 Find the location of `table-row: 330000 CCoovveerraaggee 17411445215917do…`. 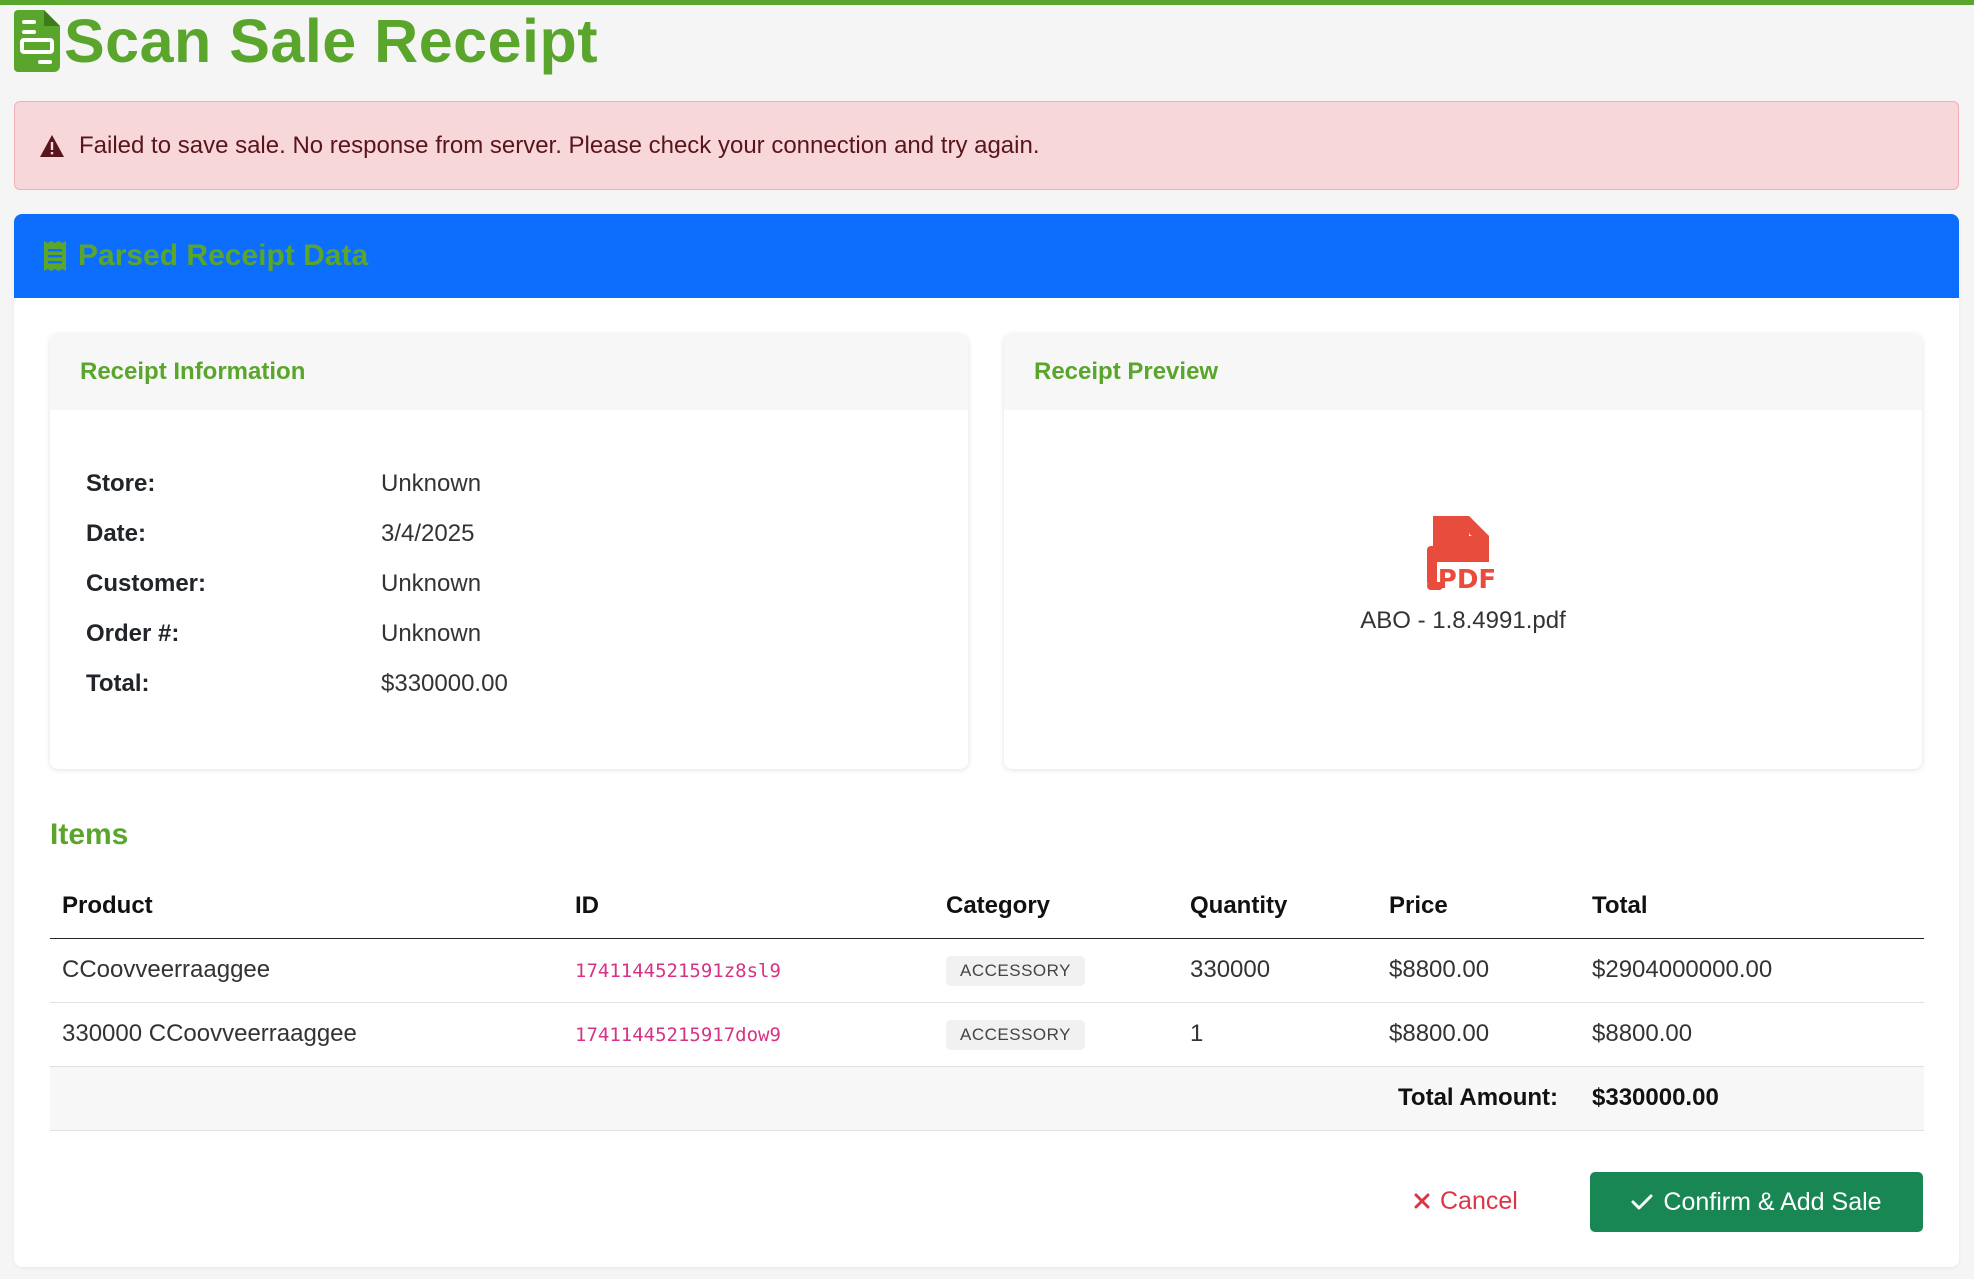

table-row: 330000 CCoovveerraaggee 17411445215917do… is located at coordinates (987, 1034).